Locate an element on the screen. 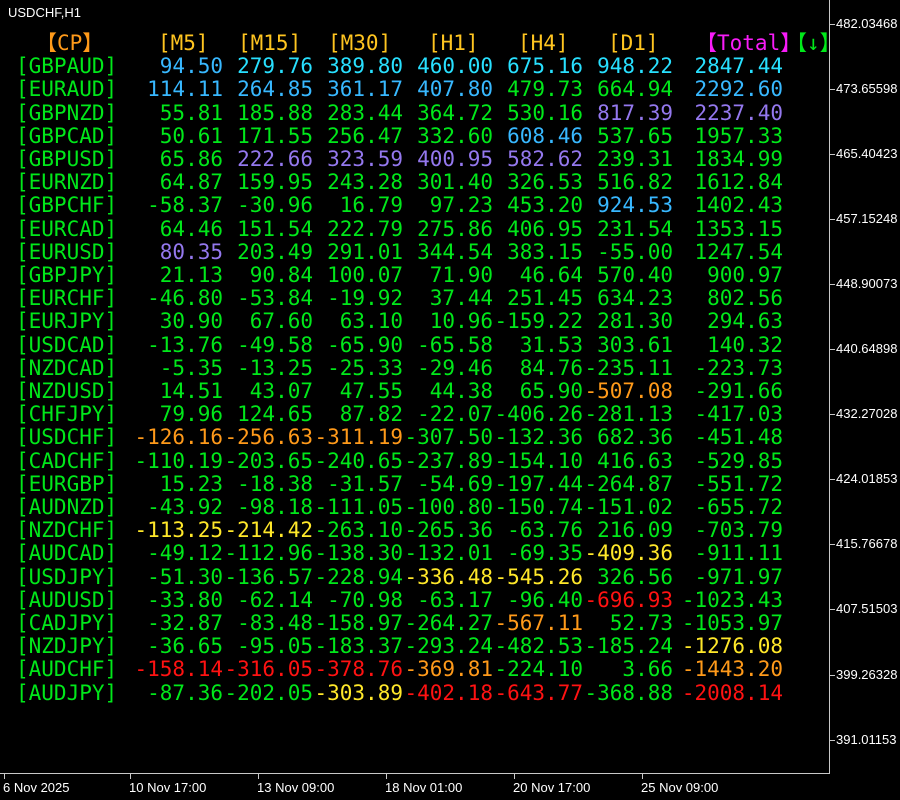 The image size is (900, 800). value-d1: 3.66 is located at coordinates (647, 669).